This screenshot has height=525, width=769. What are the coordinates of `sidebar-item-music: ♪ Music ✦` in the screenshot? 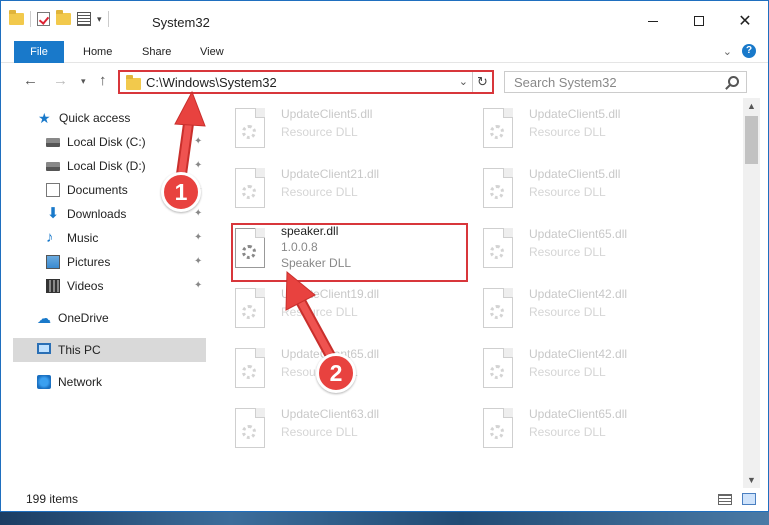 It's located at (126, 238).